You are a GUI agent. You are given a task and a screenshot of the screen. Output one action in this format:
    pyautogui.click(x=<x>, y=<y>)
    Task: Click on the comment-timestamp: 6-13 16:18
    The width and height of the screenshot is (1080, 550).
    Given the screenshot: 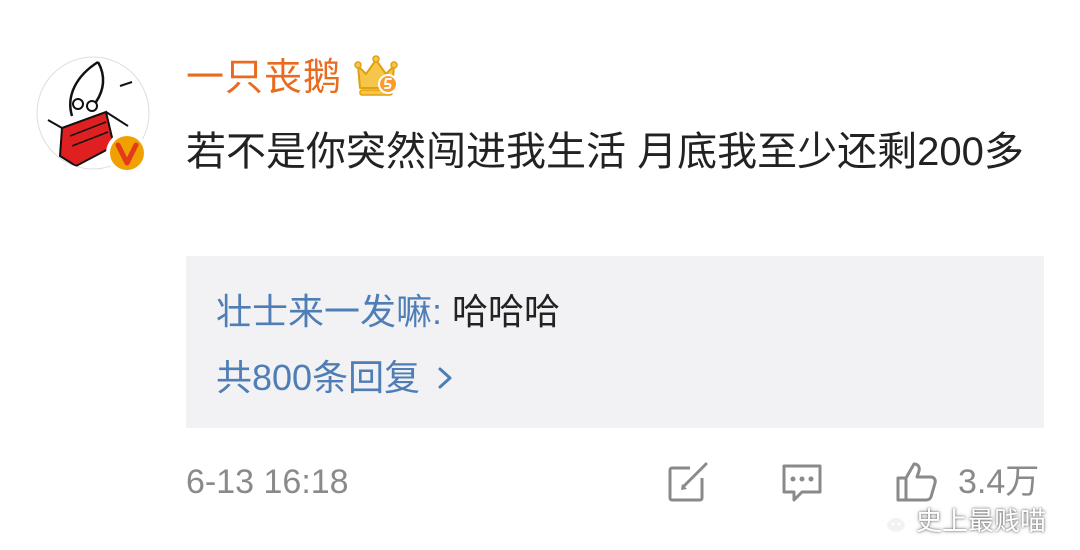 What is the action you would take?
    pyautogui.click(x=267, y=482)
    